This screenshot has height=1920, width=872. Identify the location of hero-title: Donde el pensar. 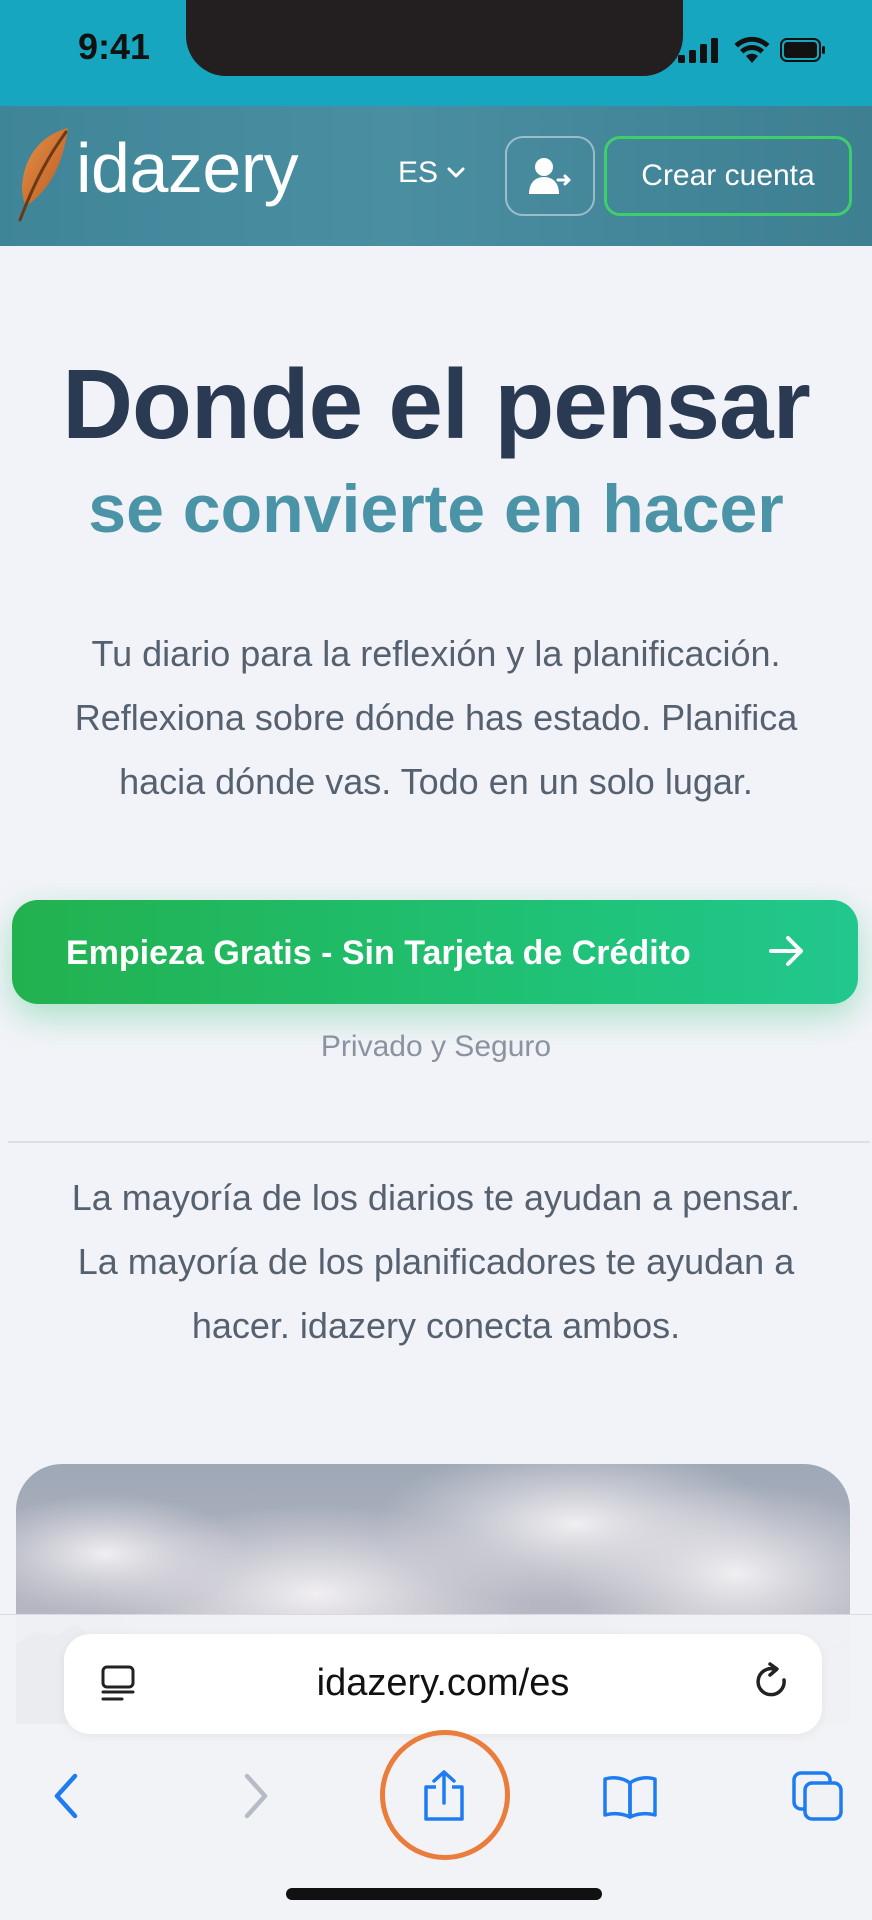
(436, 404).